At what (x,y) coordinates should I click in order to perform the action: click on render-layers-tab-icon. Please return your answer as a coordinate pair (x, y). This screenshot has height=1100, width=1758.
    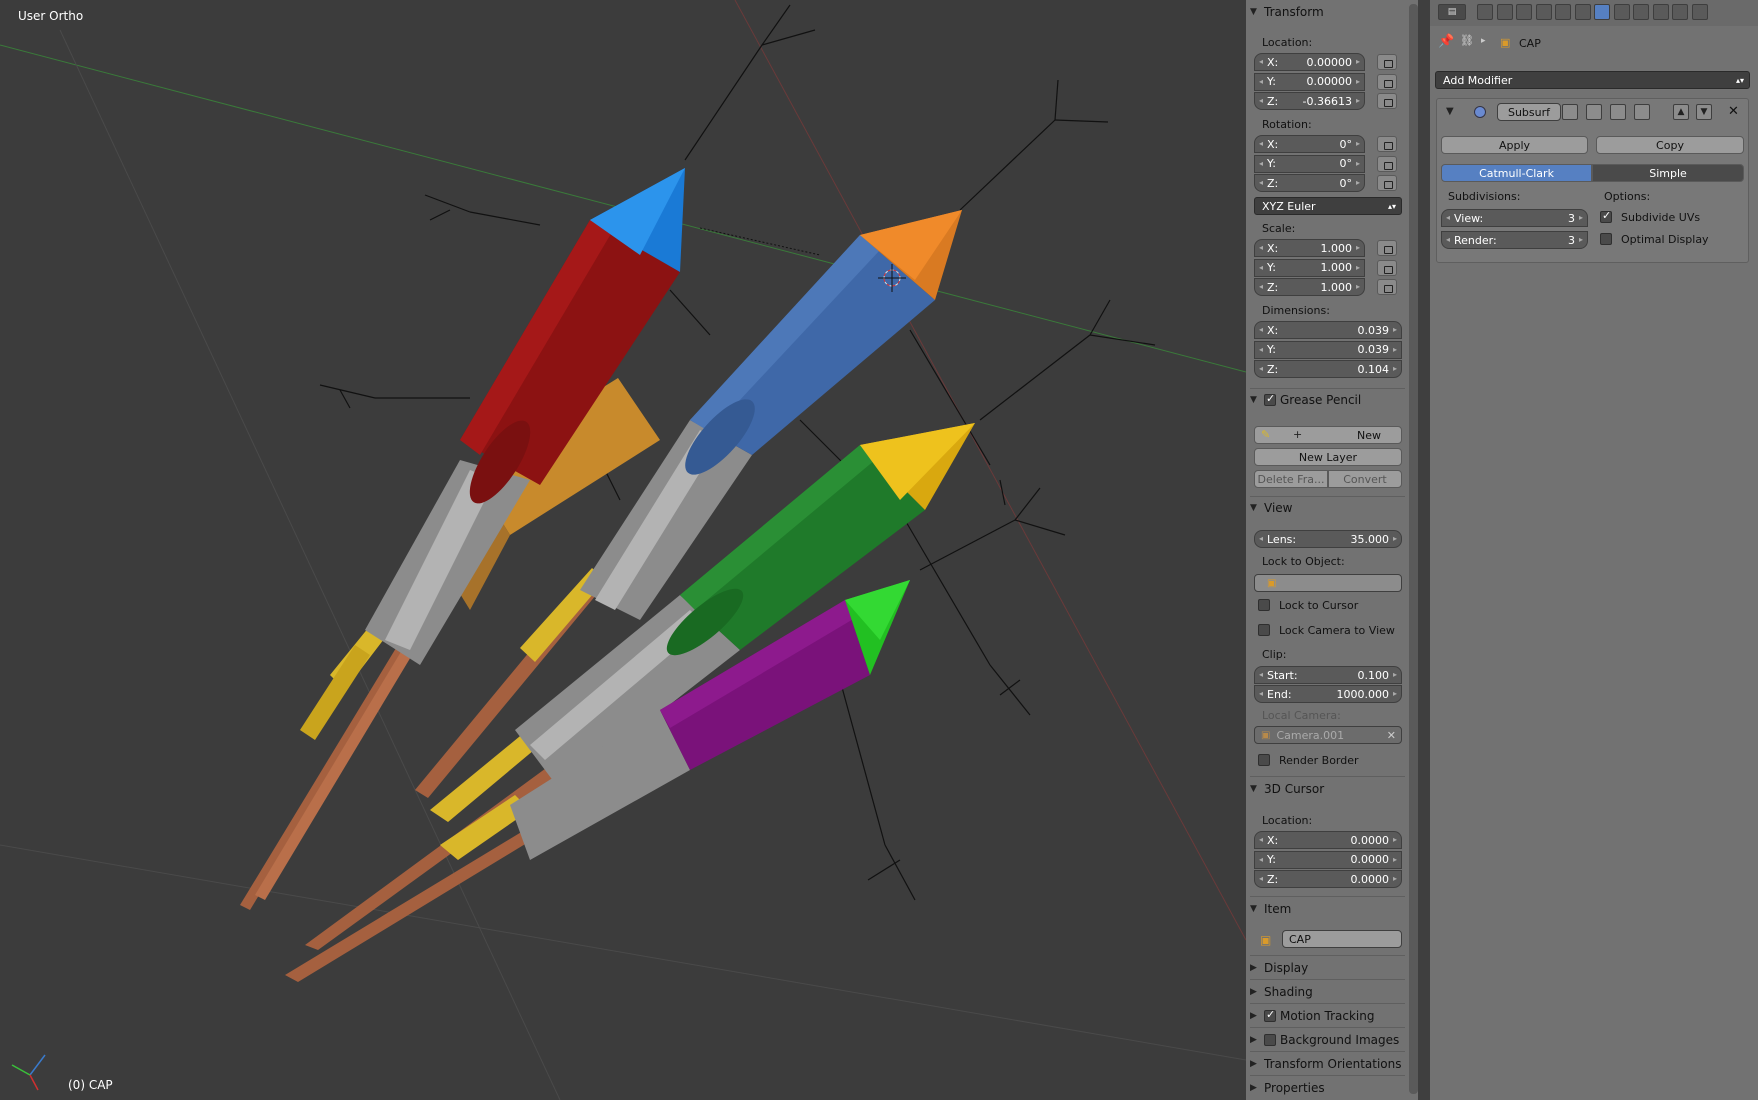
    Looking at the image, I should click on (1504, 12).